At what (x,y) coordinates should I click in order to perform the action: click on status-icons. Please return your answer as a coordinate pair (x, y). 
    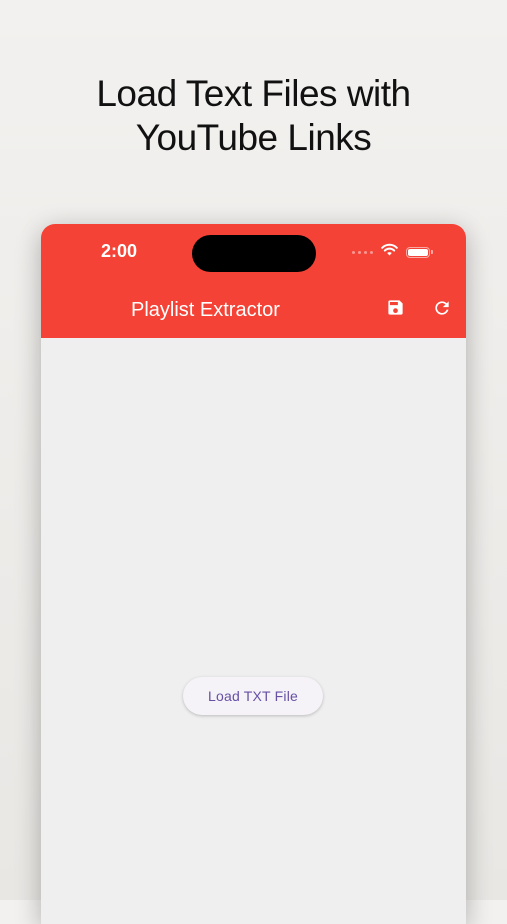
    Looking at the image, I should click on (392, 252).